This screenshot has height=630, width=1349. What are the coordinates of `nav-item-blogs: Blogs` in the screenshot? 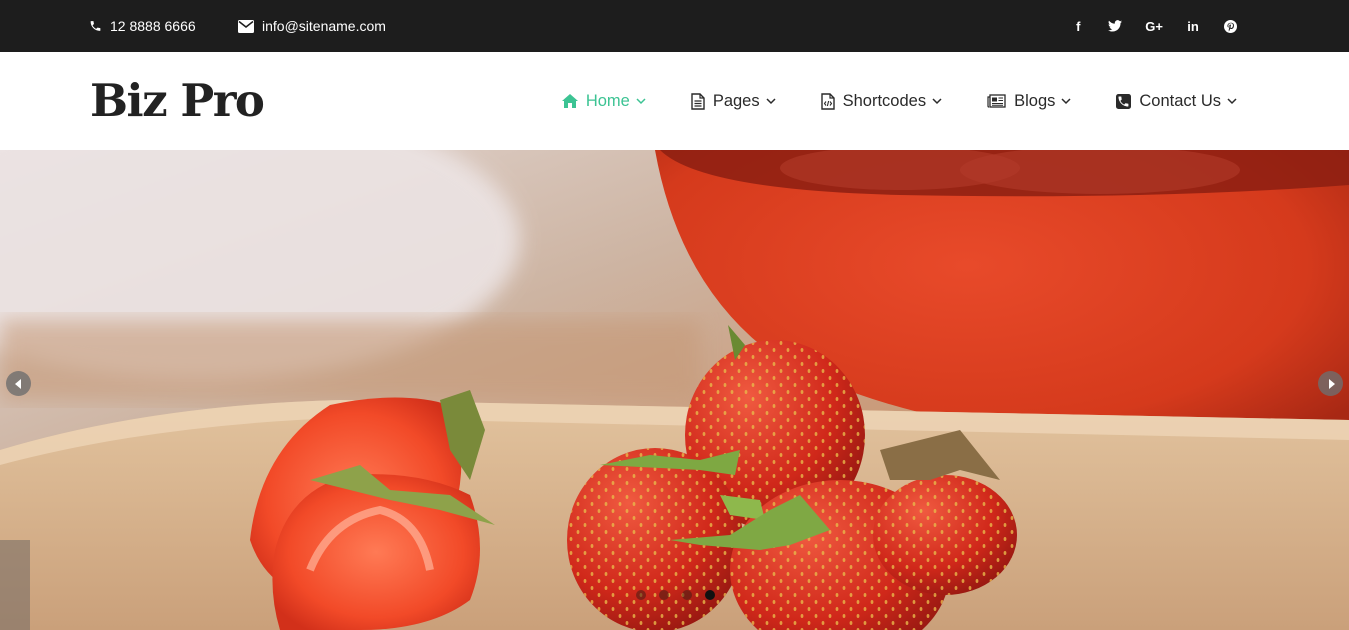 It's located at (1029, 101).